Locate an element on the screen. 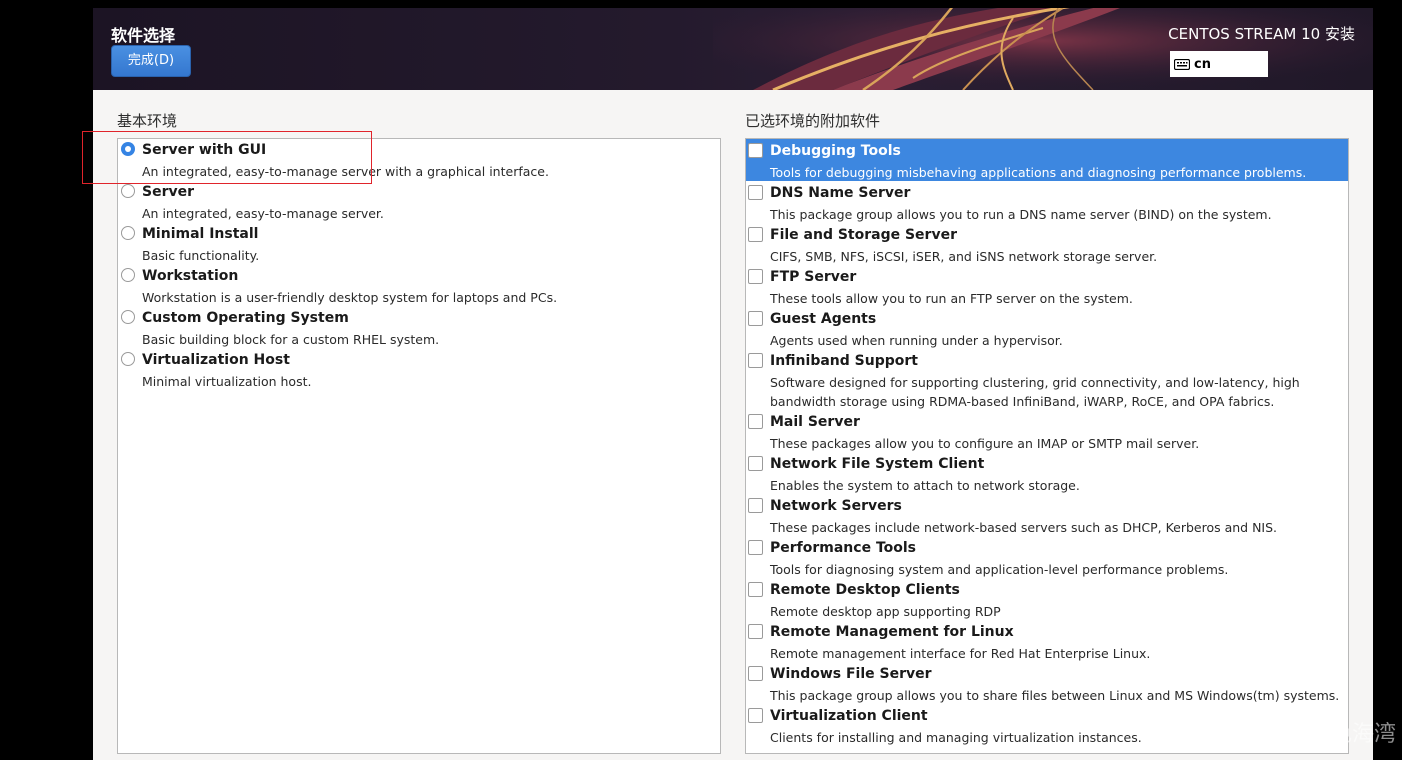 This screenshot has width=1402, height=760. header-bar: 软件选择 完成(D) CENTOS STREAM 10 安装 cn is located at coordinates (733, 49).